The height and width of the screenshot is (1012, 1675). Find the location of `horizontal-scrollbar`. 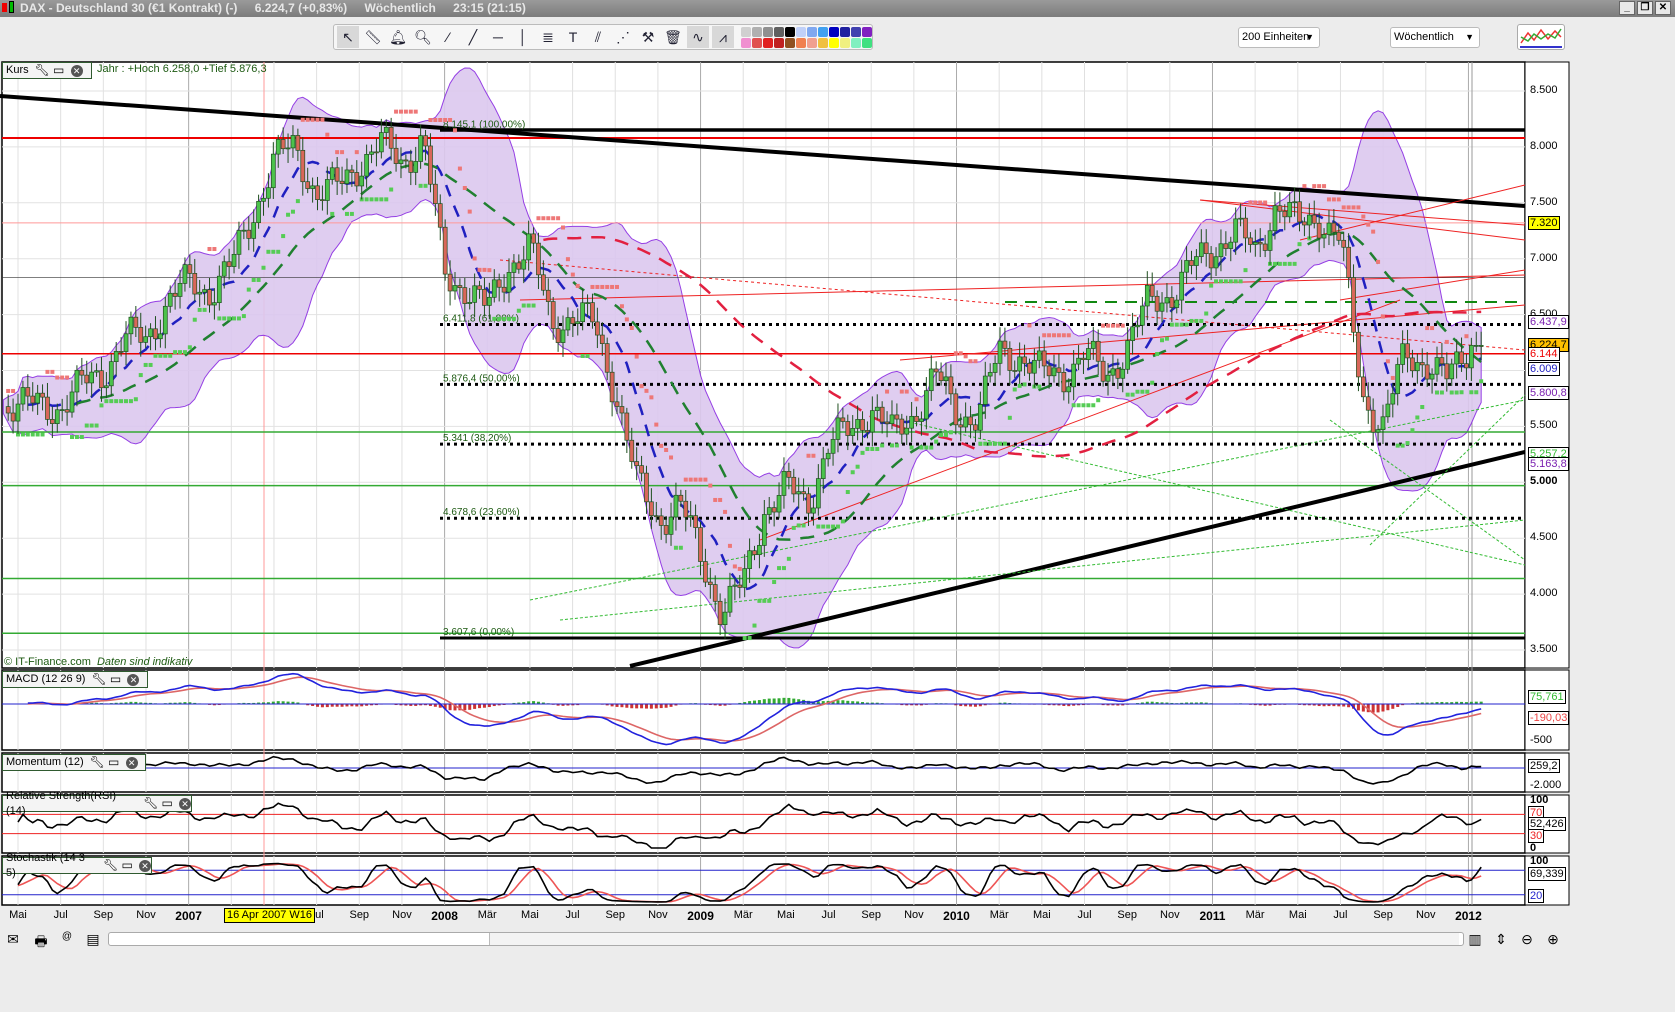

horizontal-scrollbar is located at coordinates (786, 939).